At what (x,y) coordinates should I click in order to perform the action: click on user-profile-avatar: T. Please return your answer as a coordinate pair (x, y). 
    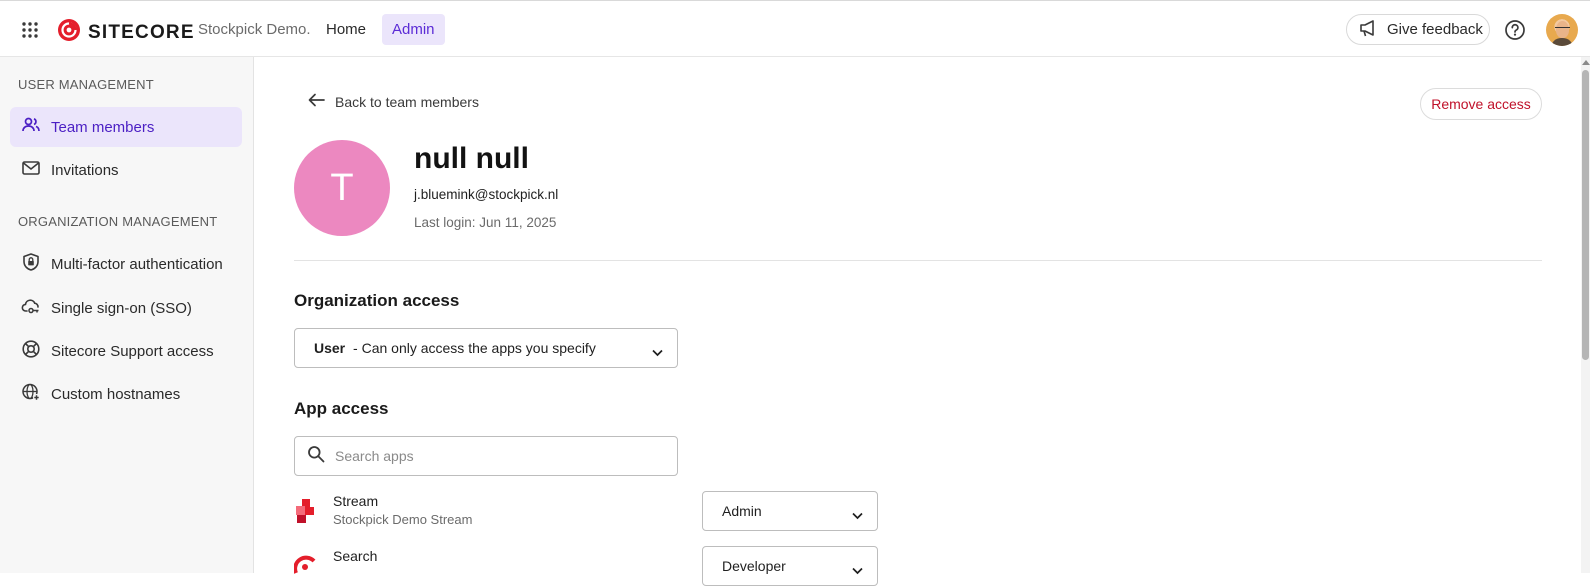
    Looking at the image, I should click on (342, 188).